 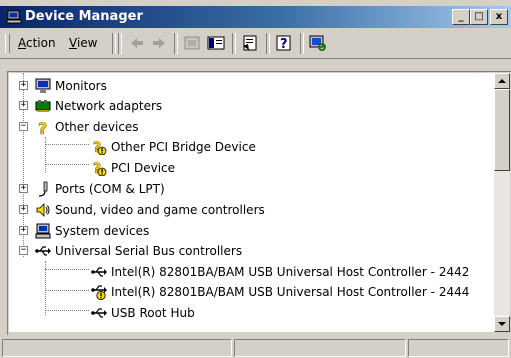 I want to click on console-tree-icon, so click(x=216, y=43).